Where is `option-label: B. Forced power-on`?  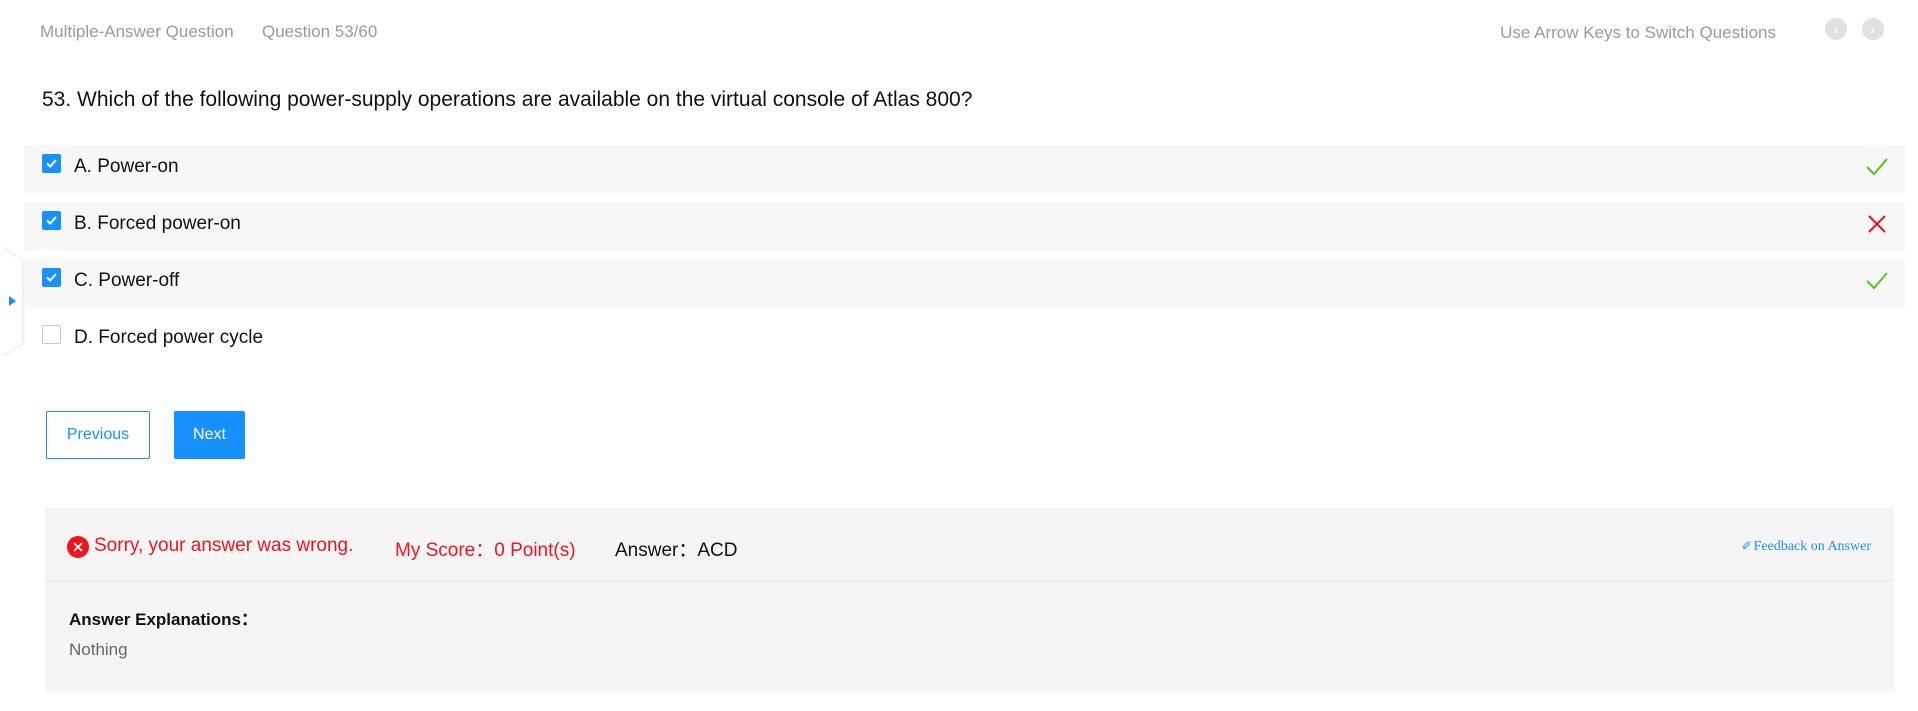
option-label: B. Forced power-on is located at coordinates (157, 223).